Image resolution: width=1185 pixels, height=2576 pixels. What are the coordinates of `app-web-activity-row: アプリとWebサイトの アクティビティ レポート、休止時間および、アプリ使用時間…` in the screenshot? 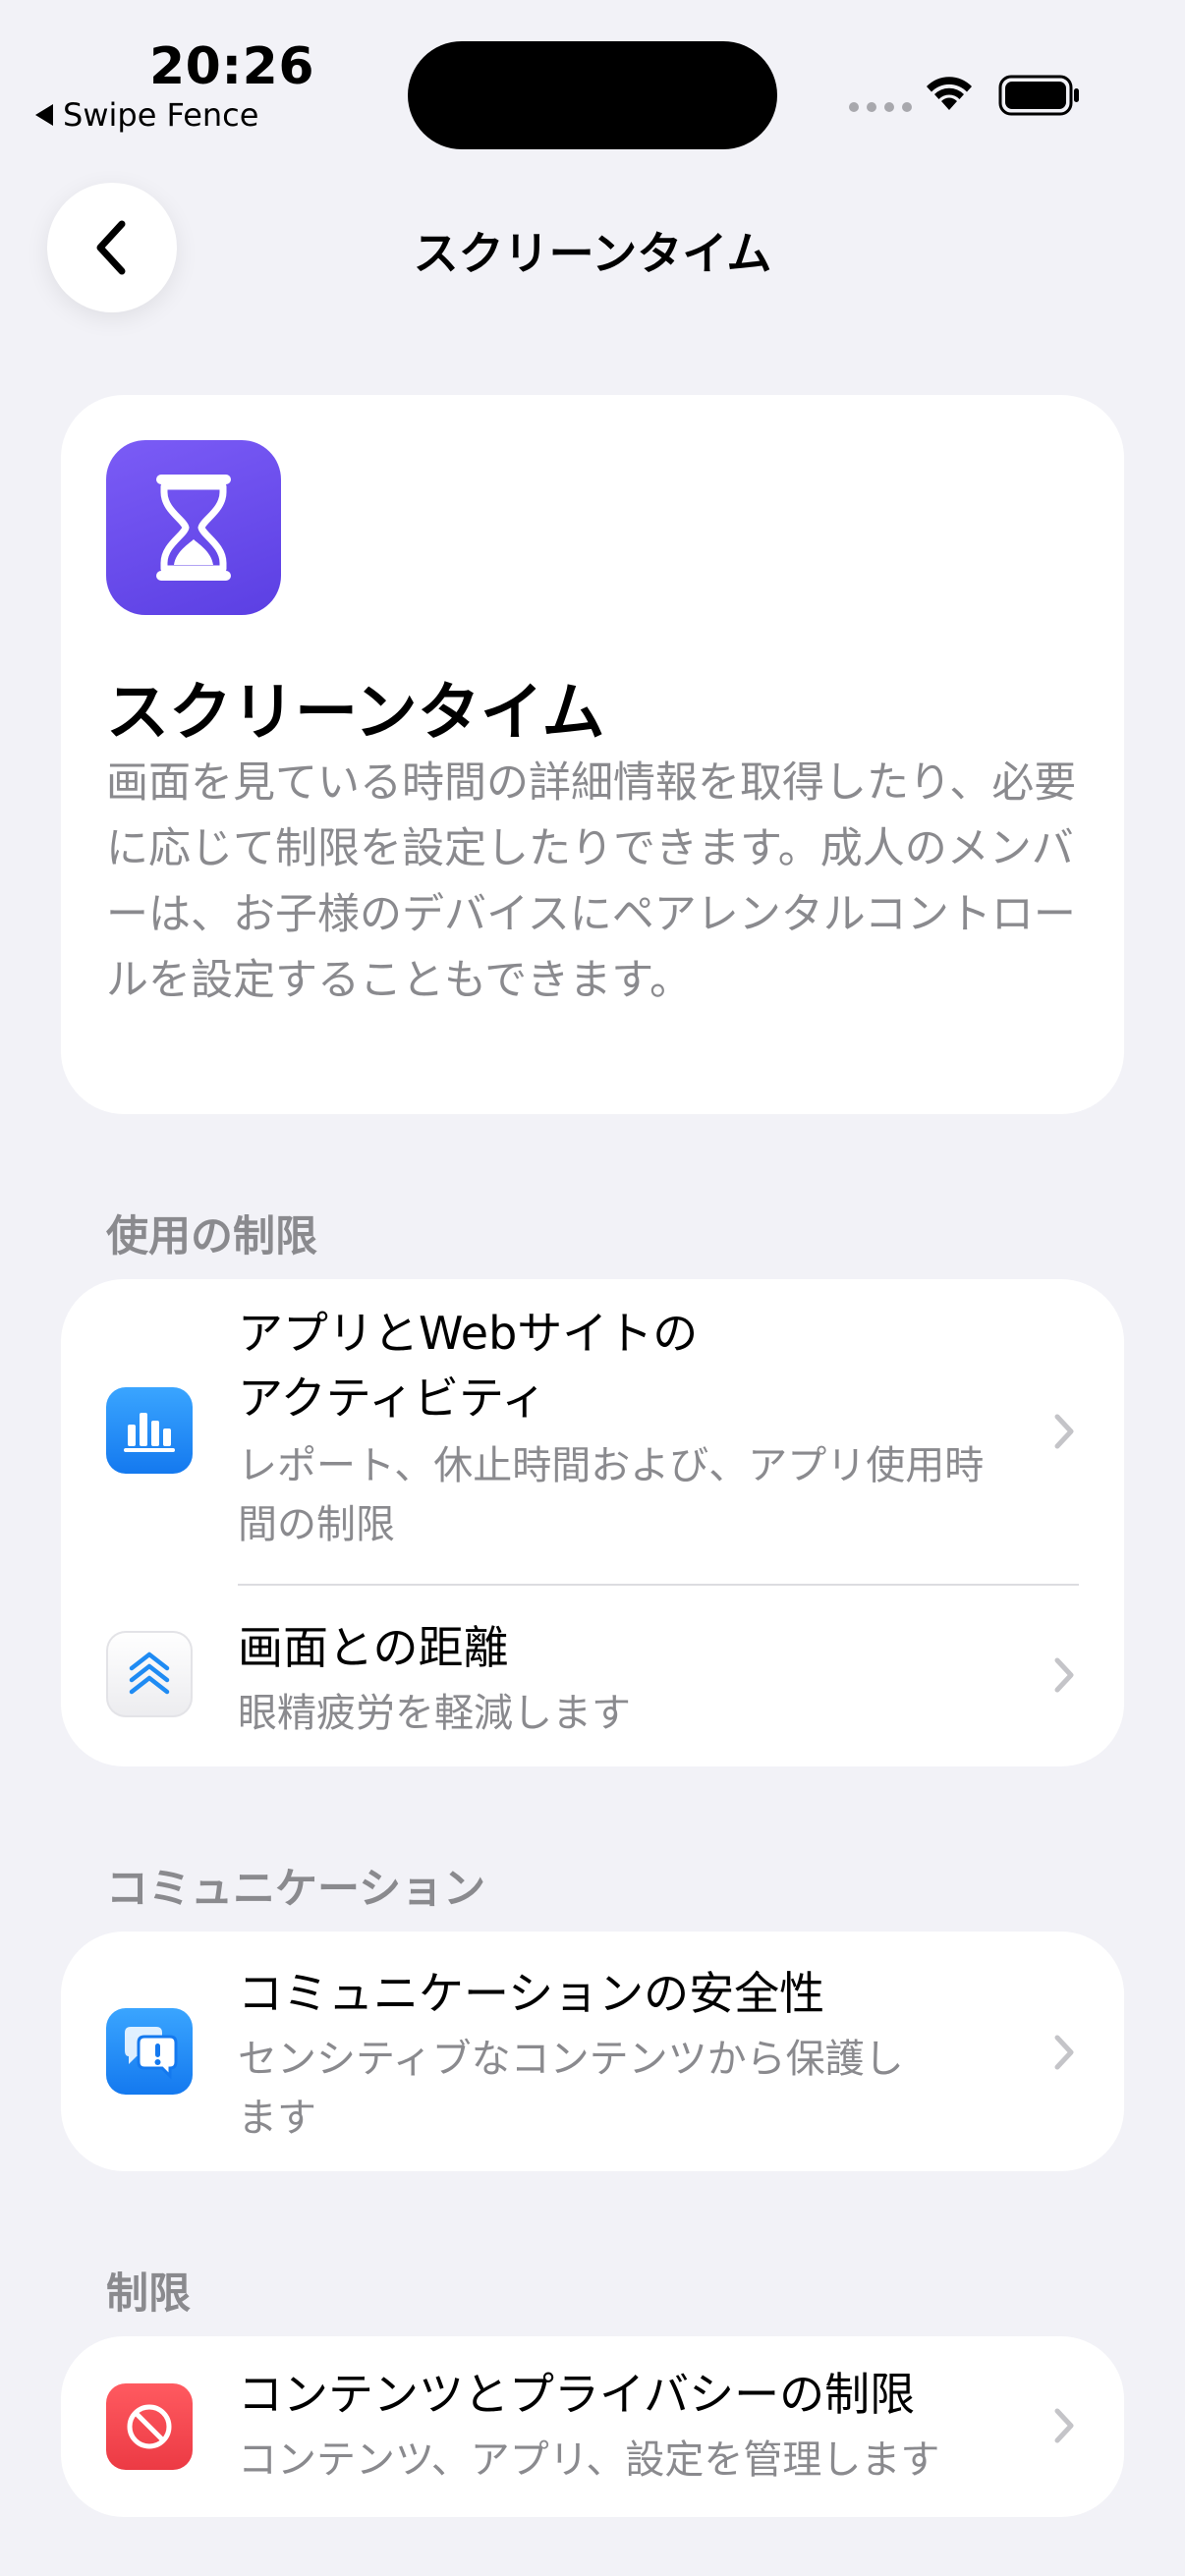 It's located at (592, 1431).